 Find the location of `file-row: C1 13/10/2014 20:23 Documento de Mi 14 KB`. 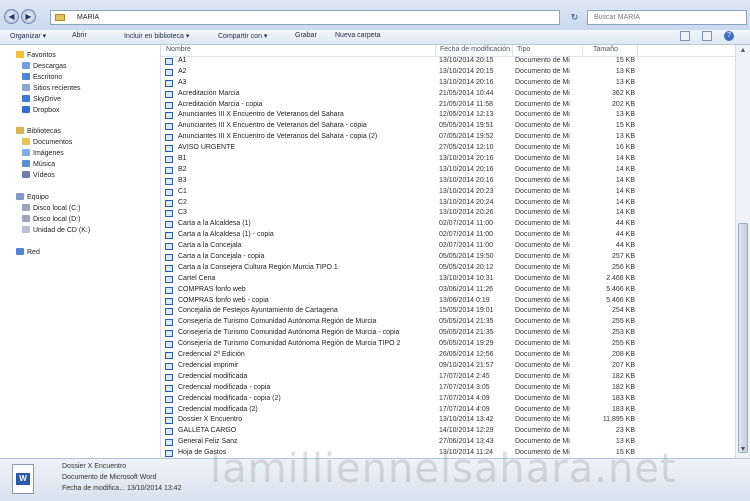

file-row: C1 13/10/2014 20:23 Documento de Mi 14 KB is located at coordinates (448, 192).